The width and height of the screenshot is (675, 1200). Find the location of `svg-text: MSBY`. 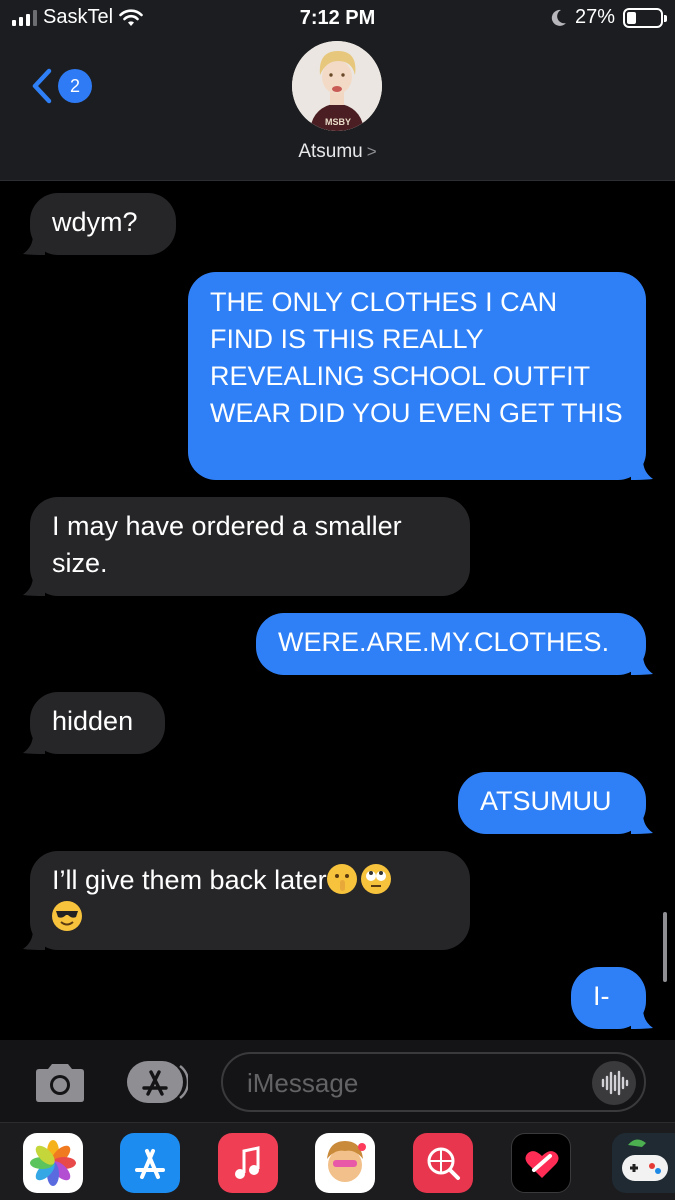

svg-text: MSBY is located at coordinates (338, 122).